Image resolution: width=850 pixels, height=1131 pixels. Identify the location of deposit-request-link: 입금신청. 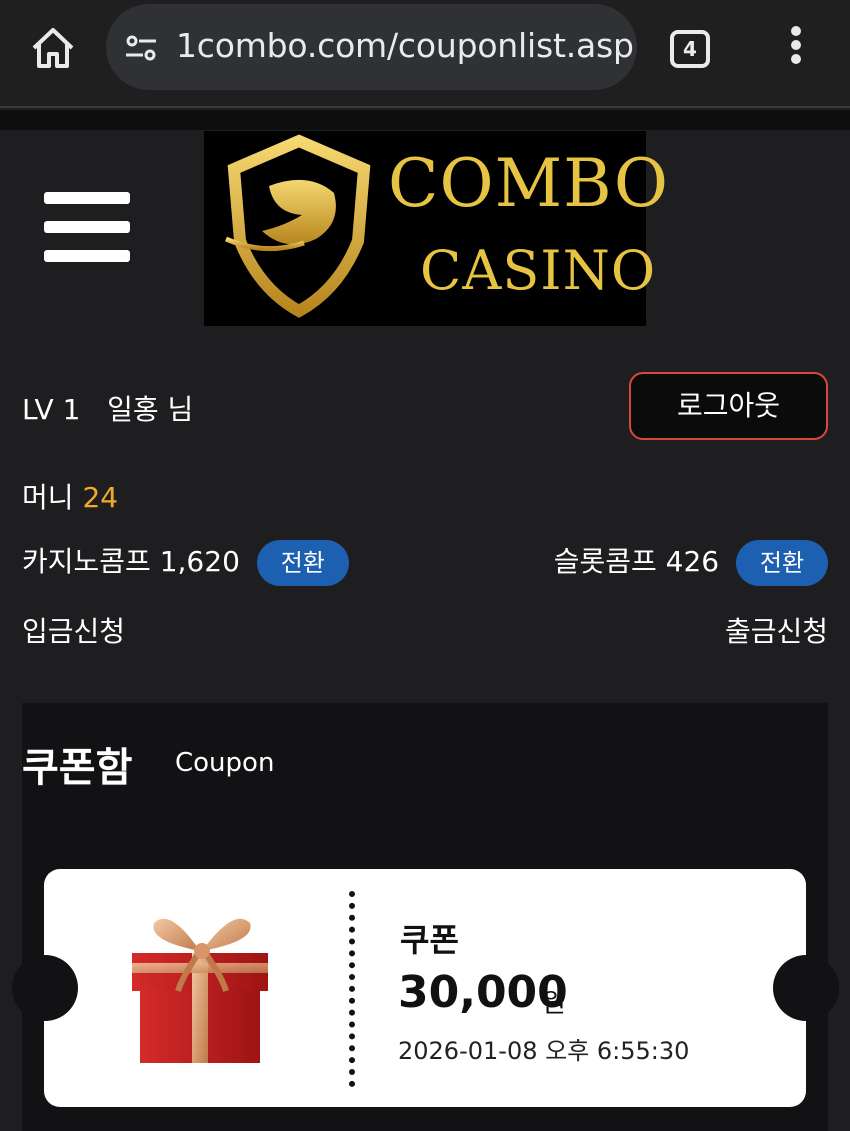
(73, 630).